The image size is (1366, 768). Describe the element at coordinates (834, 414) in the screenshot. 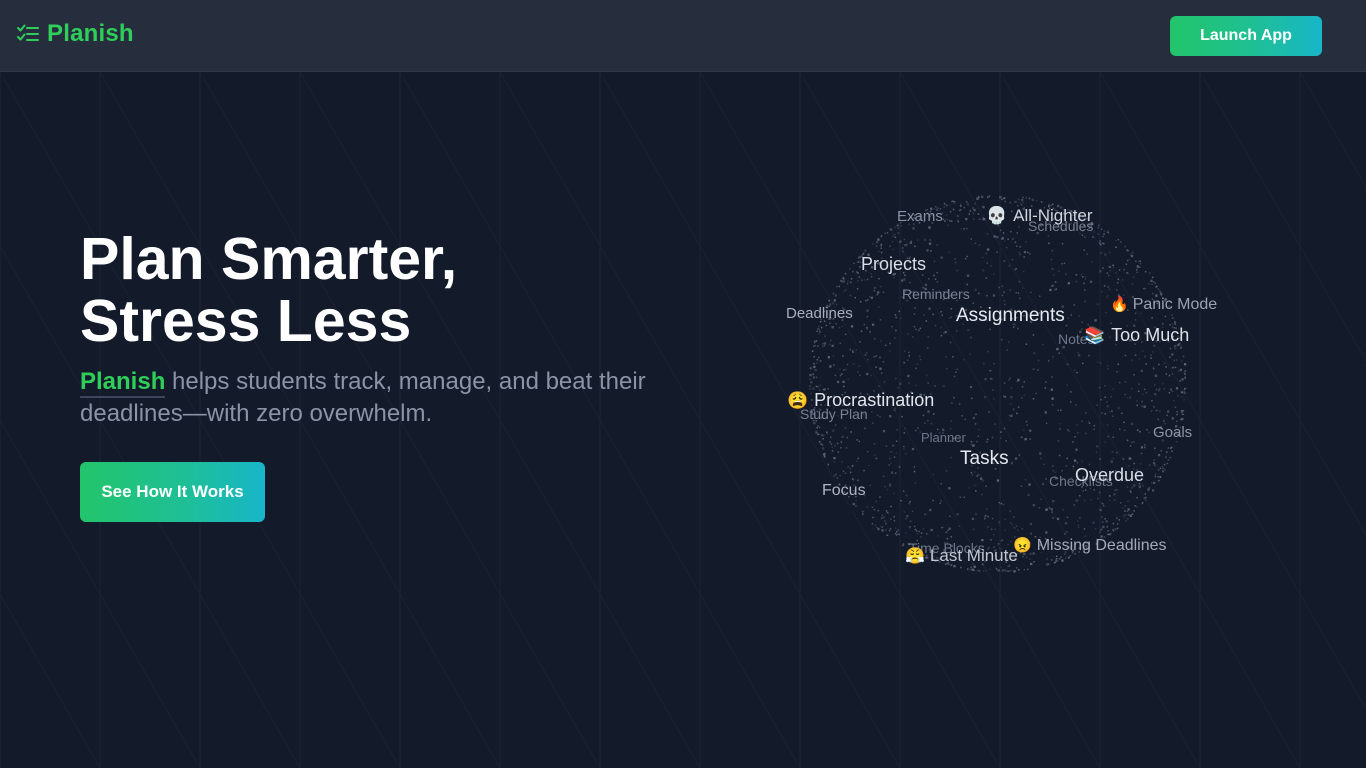

I see `sphere-label-study-plan: Study Plan` at that location.